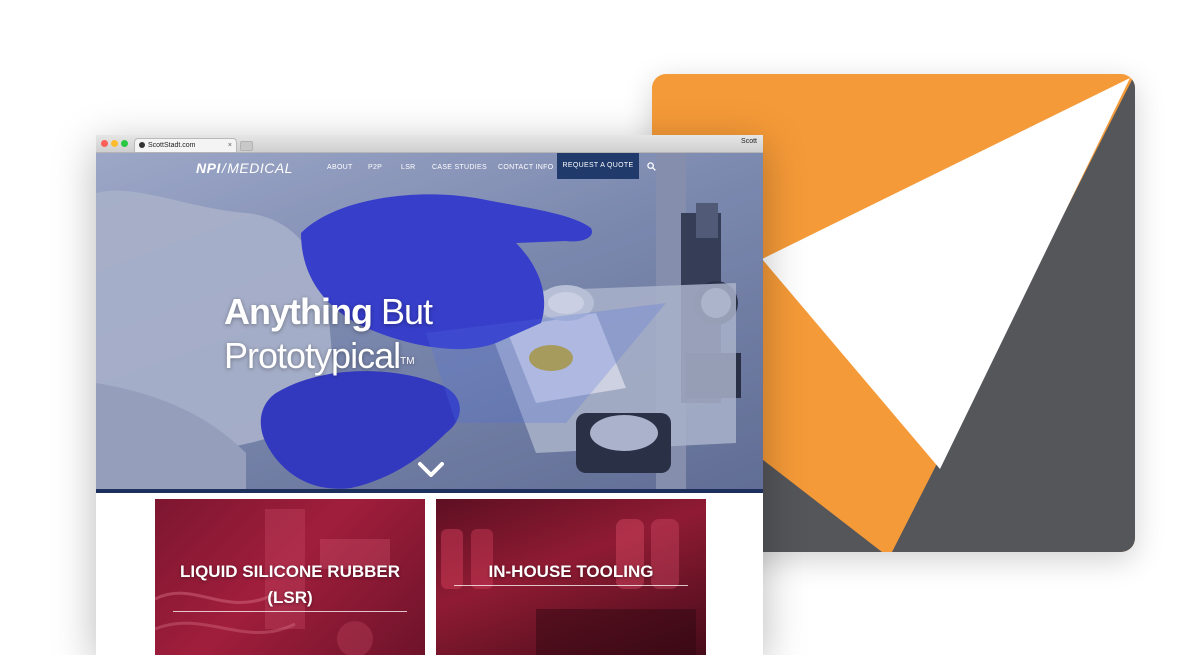  Describe the element at coordinates (407, 311) in the screenshot. I see `hero-headline-light: But` at that location.